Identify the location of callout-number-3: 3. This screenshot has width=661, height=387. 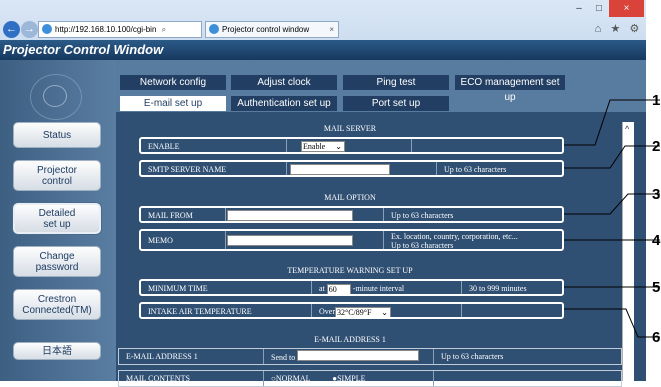
(656, 194).